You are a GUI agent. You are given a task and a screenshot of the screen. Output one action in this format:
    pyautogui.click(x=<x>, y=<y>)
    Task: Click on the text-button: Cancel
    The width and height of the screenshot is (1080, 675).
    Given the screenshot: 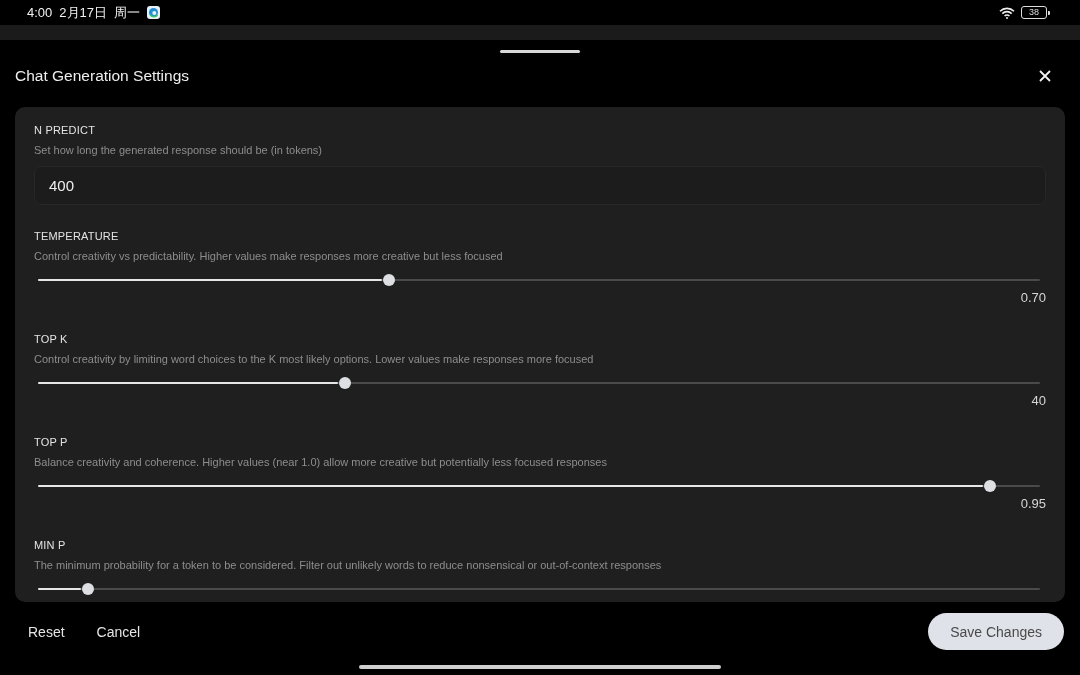 What is the action you would take?
    pyautogui.click(x=118, y=631)
    